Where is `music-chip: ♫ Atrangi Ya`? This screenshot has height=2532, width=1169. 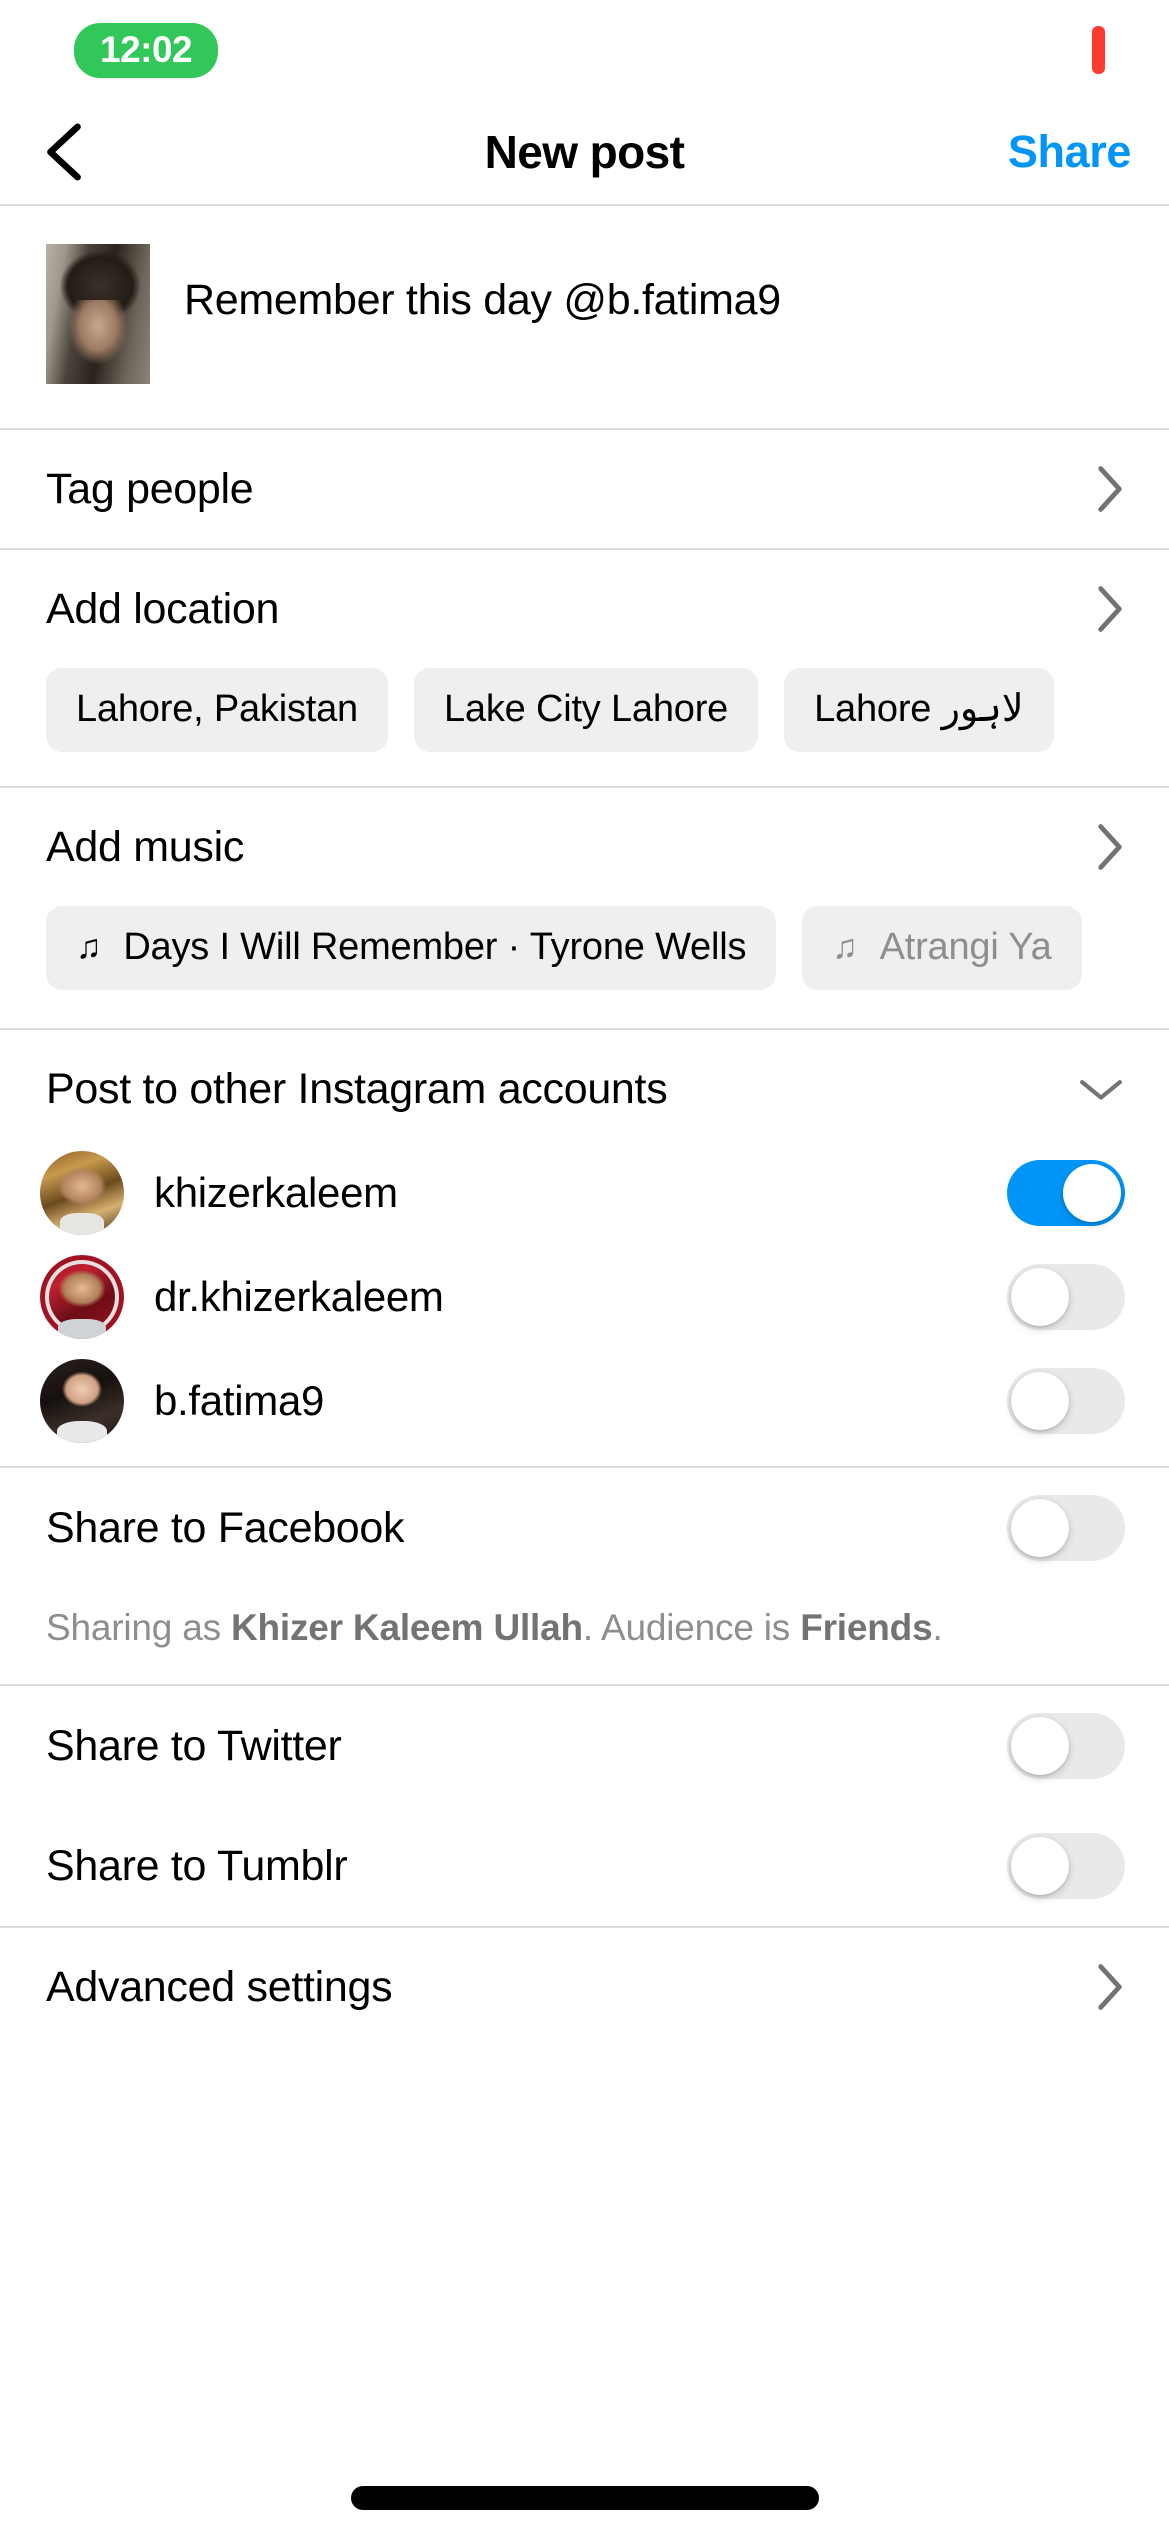 music-chip: ♫ Atrangi Ya is located at coordinates (942, 948).